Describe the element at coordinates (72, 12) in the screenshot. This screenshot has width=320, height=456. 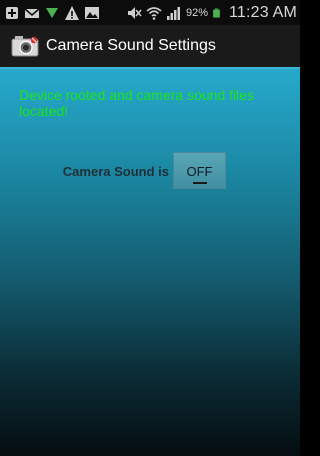
I see `warning-icon` at that location.